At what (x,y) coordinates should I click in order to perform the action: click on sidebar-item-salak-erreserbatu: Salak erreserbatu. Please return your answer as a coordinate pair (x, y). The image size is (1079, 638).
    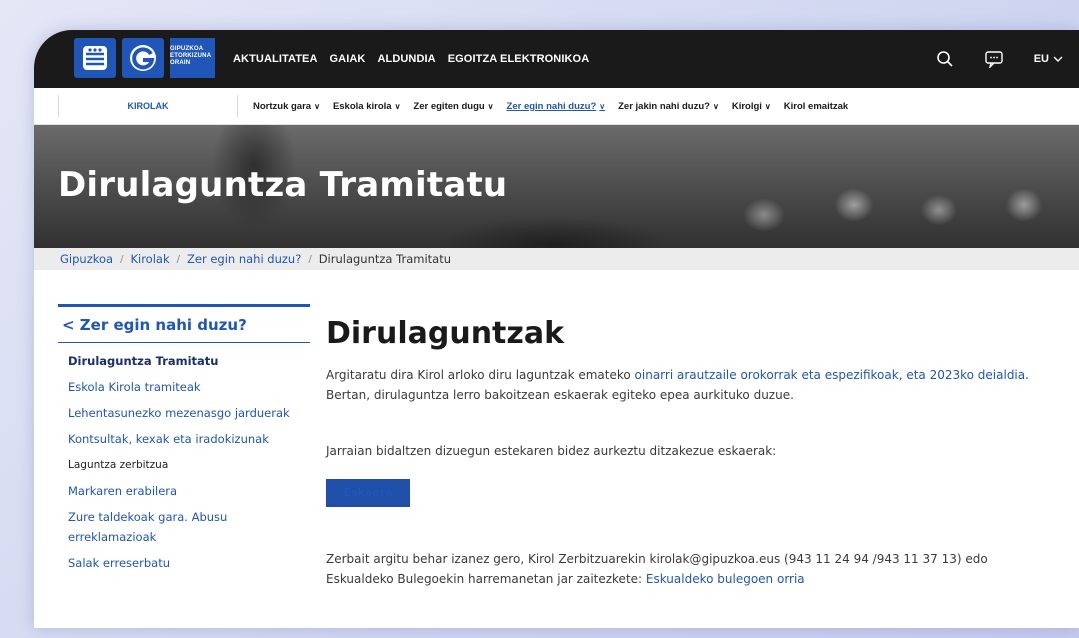
    Looking at the image, I should click on (189, 563).